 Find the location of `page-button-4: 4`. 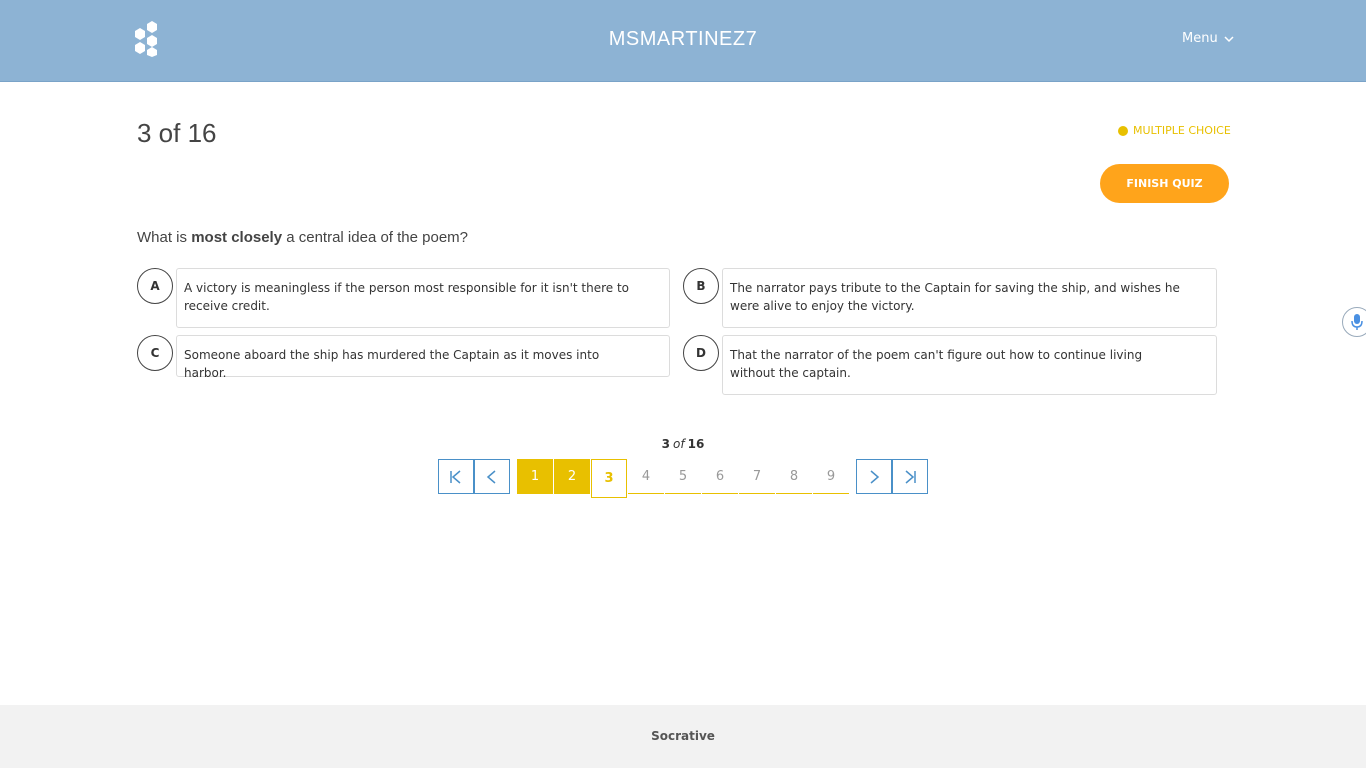

page-button-4: 4 is located at coordinates (646, 476).